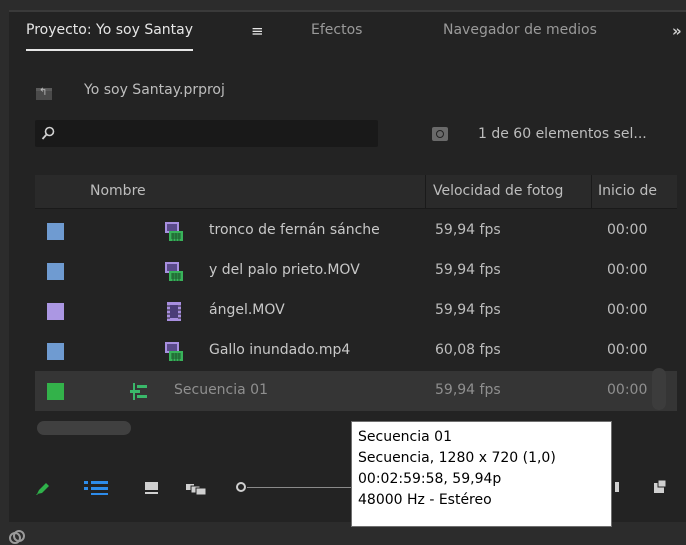  Describe the element at coordinates (247, 310) in the screenshot. I see `row-name: ángel.MOV` at that location.